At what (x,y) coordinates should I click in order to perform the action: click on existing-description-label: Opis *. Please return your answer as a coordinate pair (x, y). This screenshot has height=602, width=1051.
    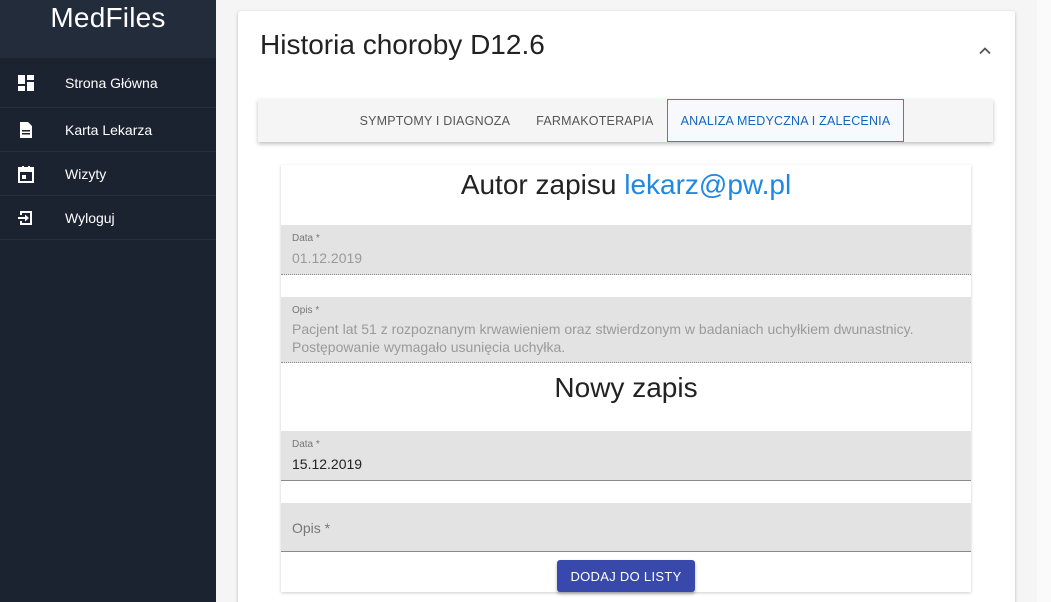
    Looking at the image, I should click on (306, 310).